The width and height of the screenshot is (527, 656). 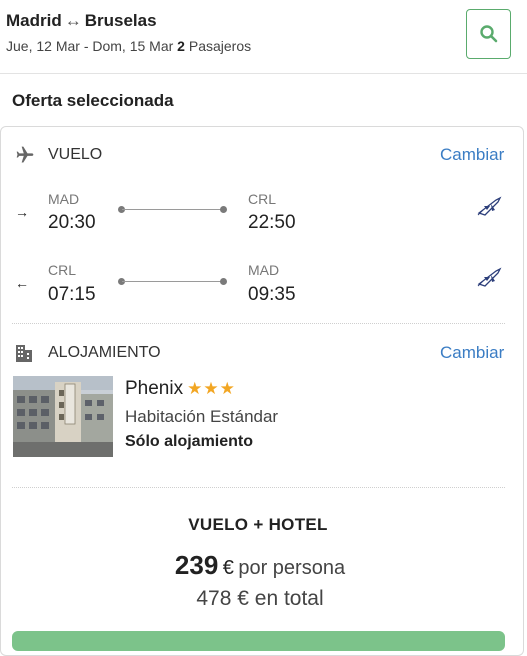 I want to click on search-button, so click(x=488, y=34).